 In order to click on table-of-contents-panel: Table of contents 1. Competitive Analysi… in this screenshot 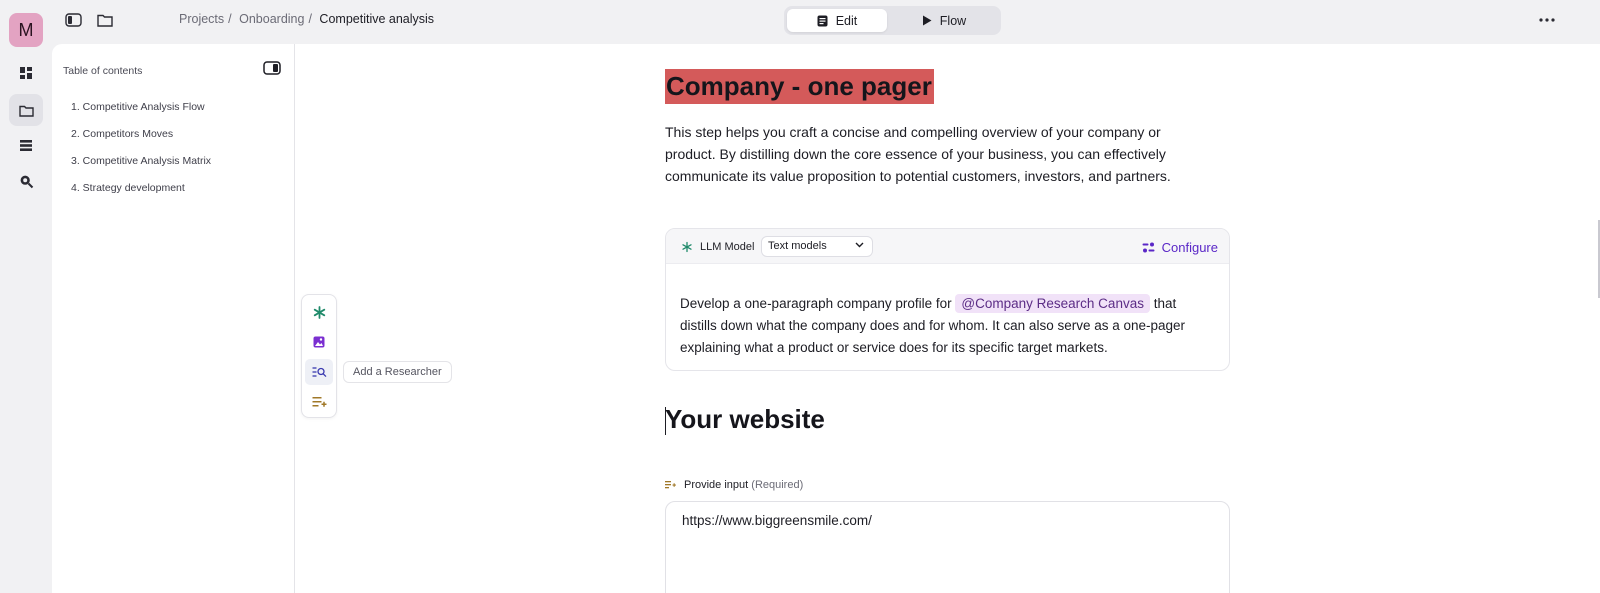, I will do `click(173, 318)`.